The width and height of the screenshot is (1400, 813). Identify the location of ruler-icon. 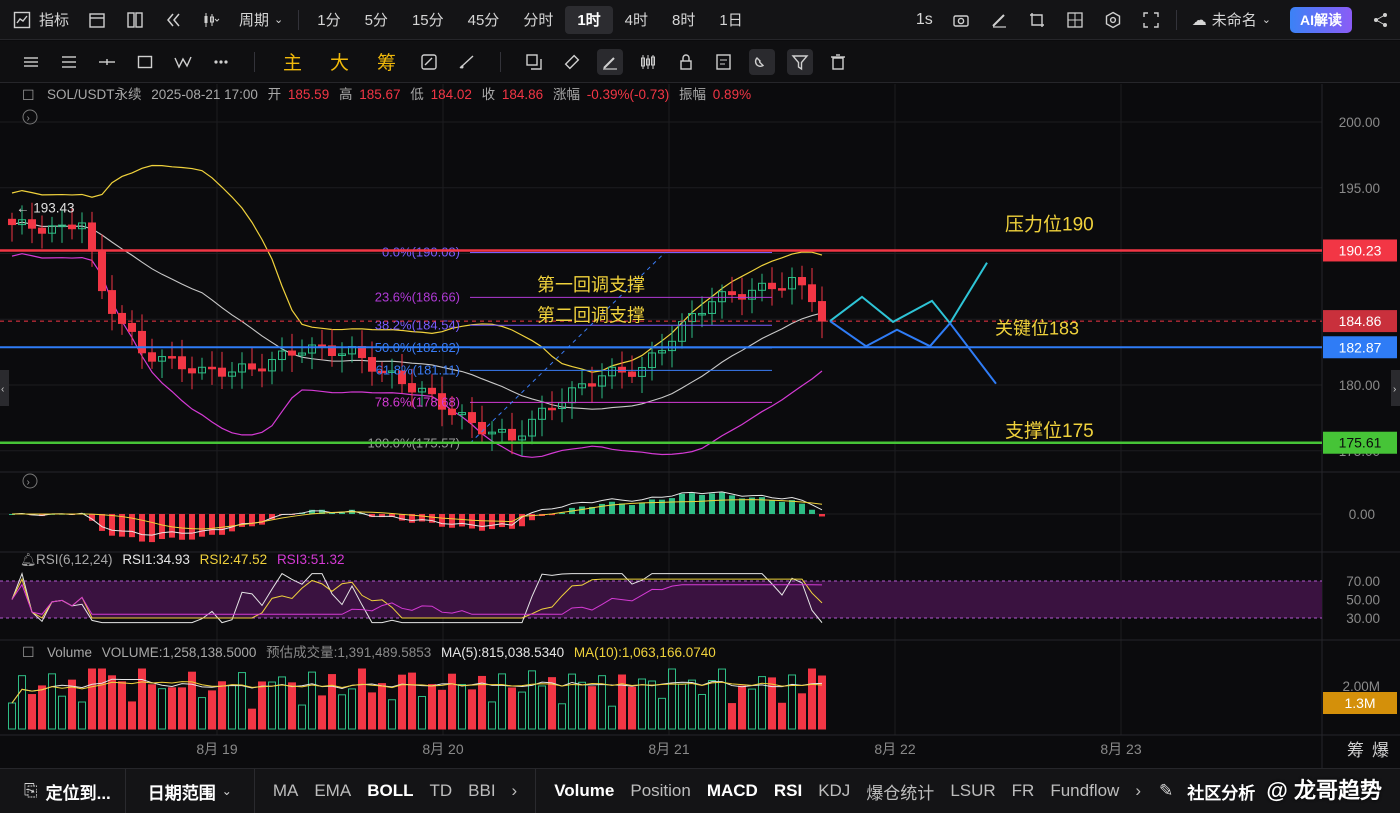
(572, 62).